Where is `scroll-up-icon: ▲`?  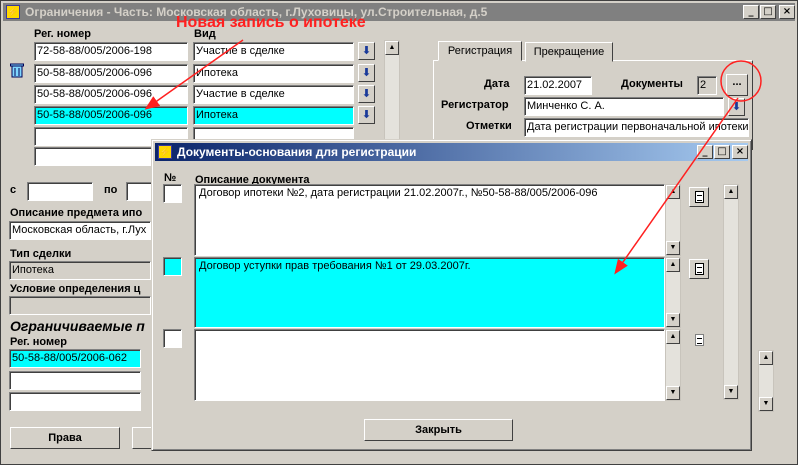
scroll-up-icon: ▲ is located at coordinates (392, 48).